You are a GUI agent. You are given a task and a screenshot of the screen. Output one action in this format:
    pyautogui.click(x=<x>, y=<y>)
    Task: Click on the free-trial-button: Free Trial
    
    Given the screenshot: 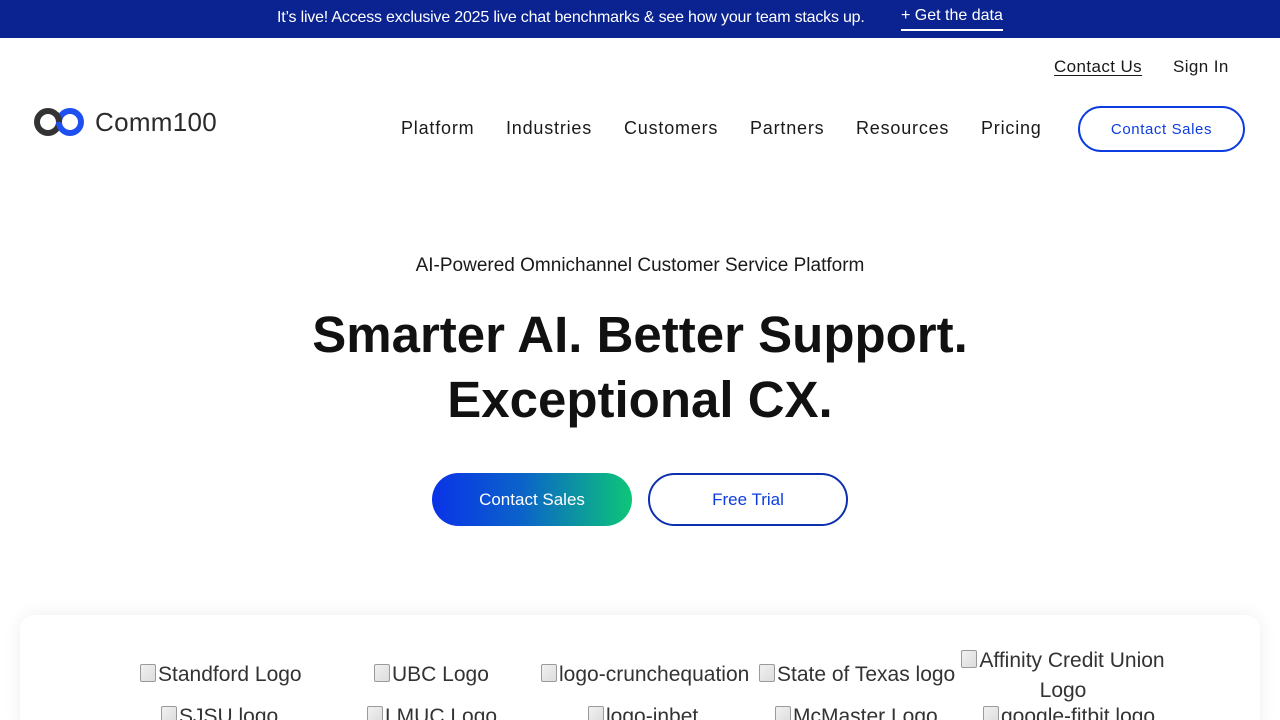 What is the action you would take?
    pyautogui.click(x=748, y=499)
    